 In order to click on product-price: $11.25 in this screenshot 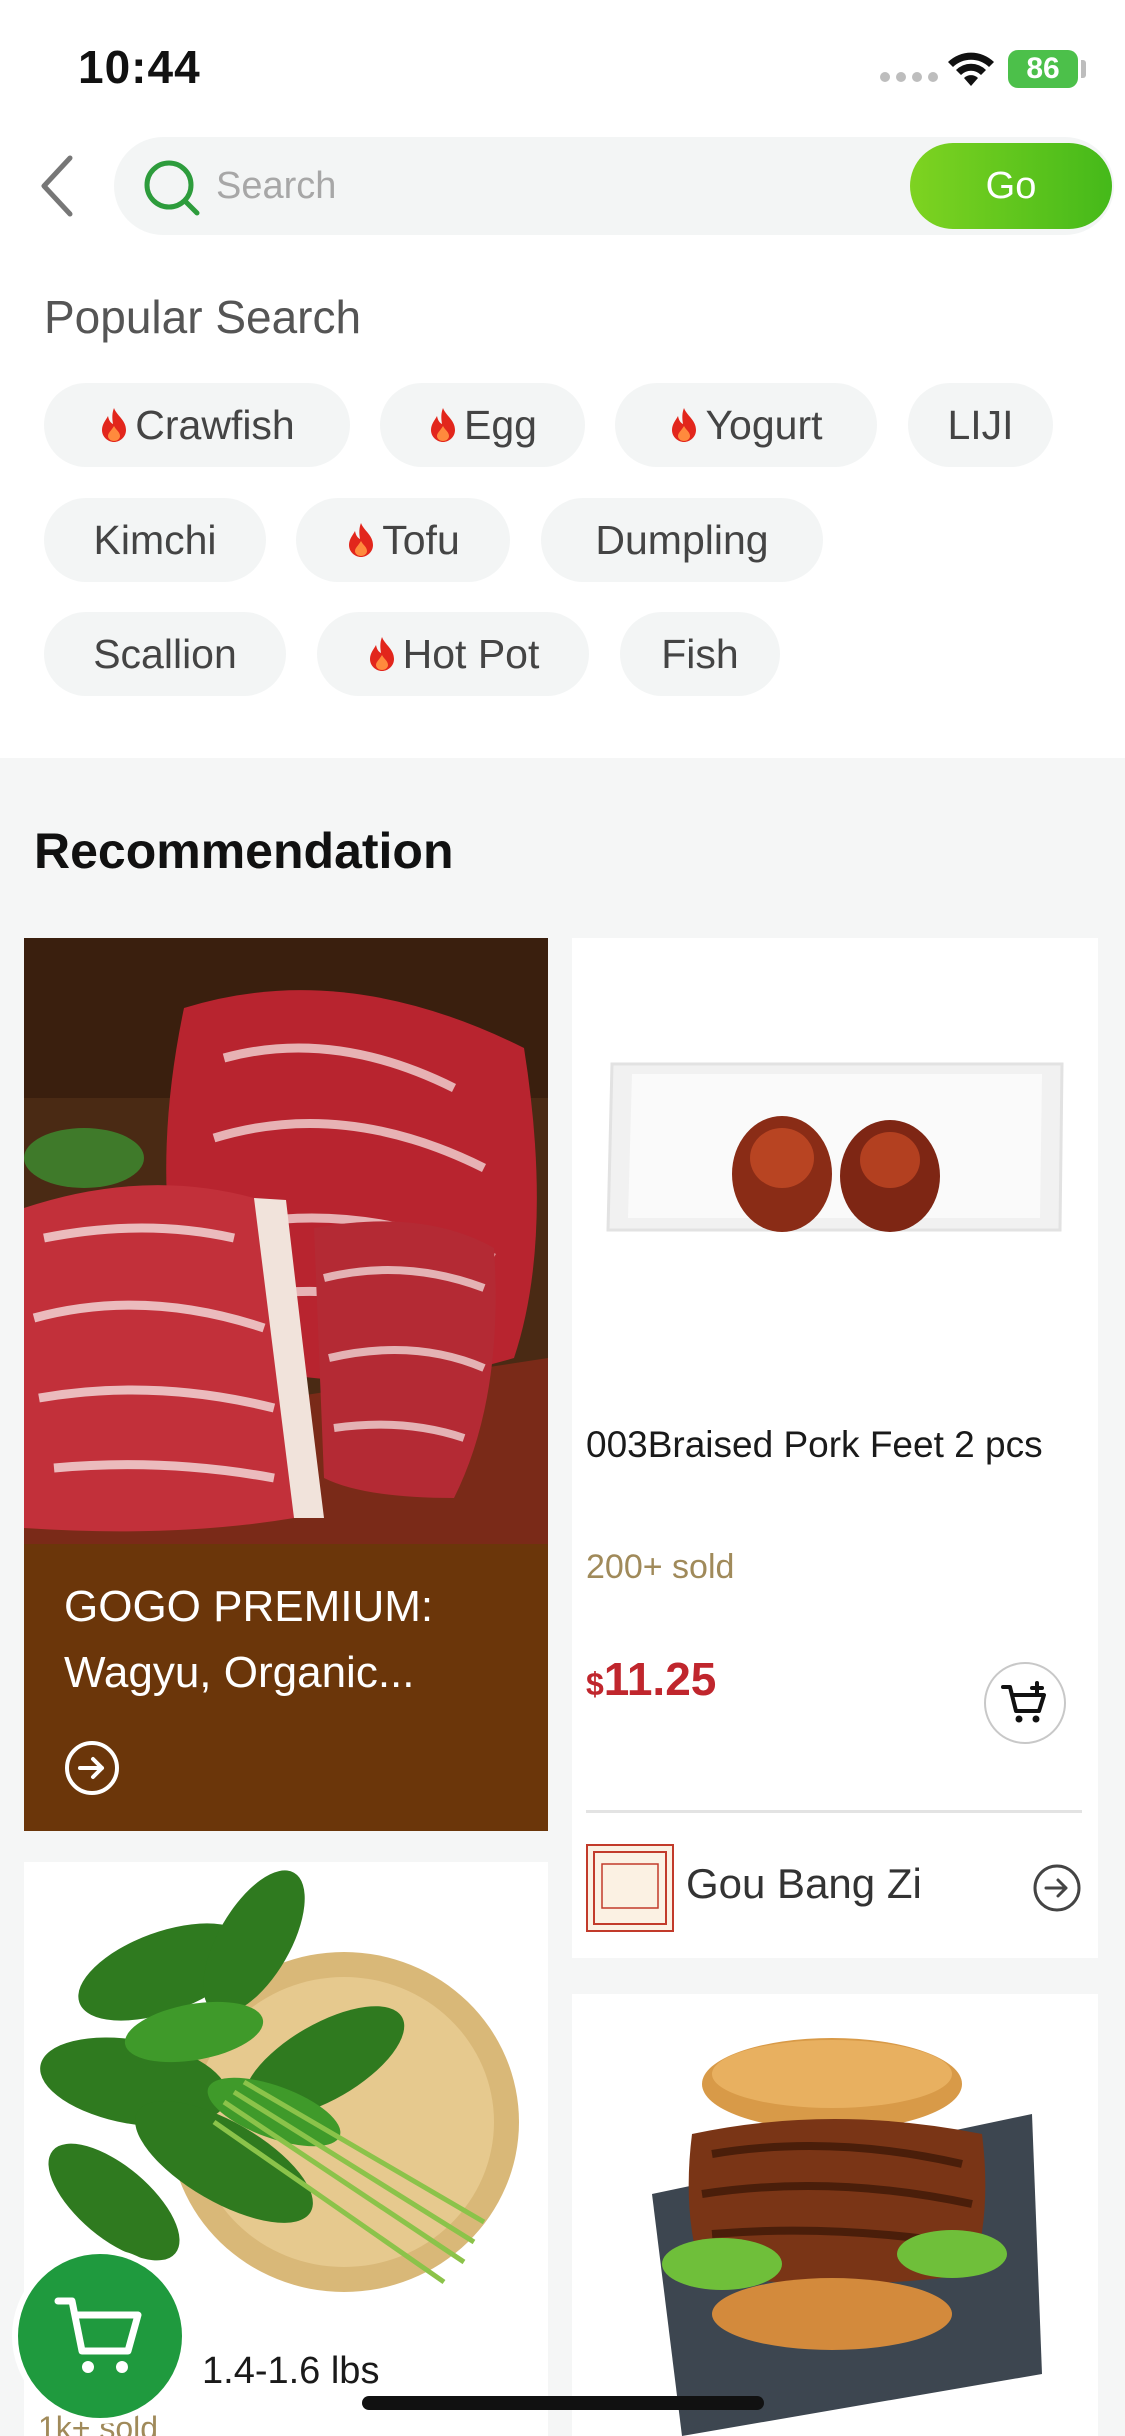, I will do `click(651, 1679)`.